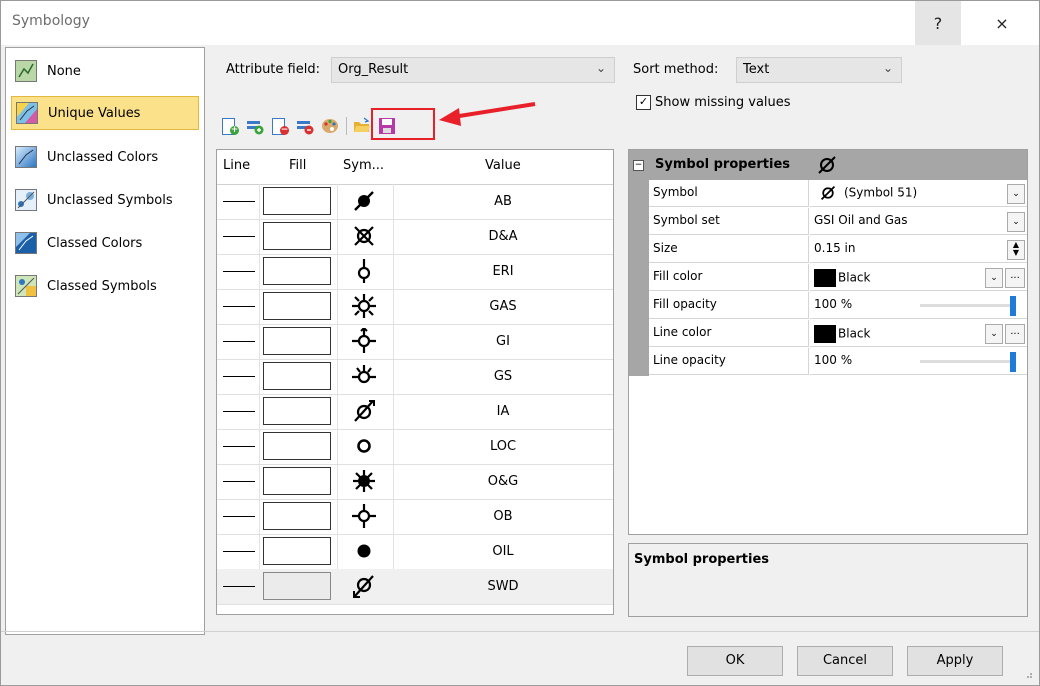 The width and height of the screenshot is (1040, 686). I want to click on eri-symbol-icon, so click(364, 271).